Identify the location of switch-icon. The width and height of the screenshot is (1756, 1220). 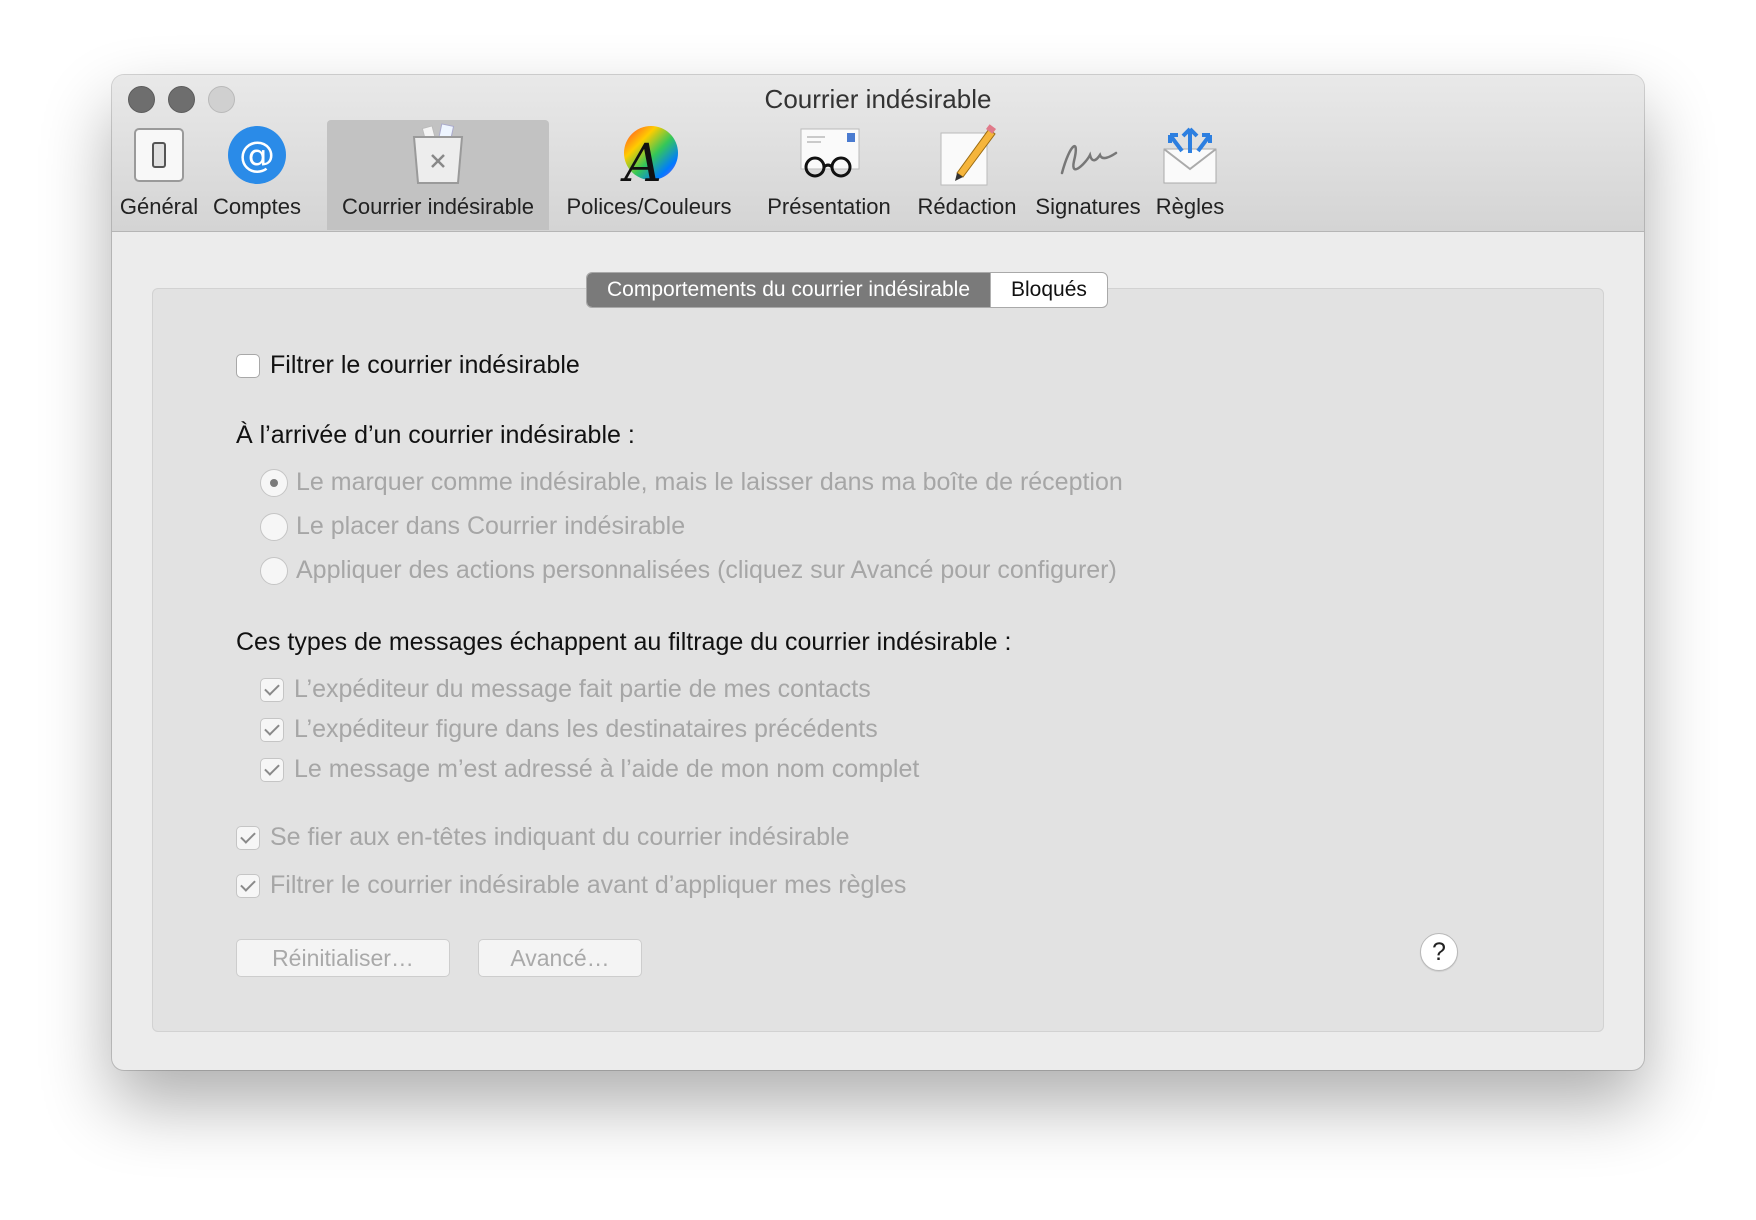
(159, 155).